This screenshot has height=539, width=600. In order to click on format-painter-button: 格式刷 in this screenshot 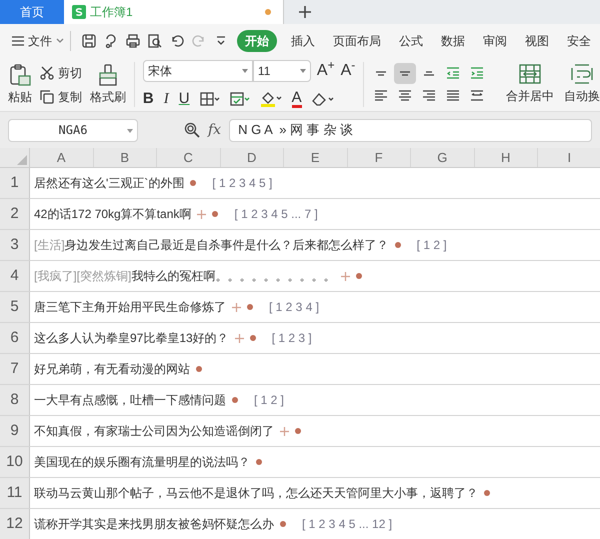, I will do `click(108, 85)`.